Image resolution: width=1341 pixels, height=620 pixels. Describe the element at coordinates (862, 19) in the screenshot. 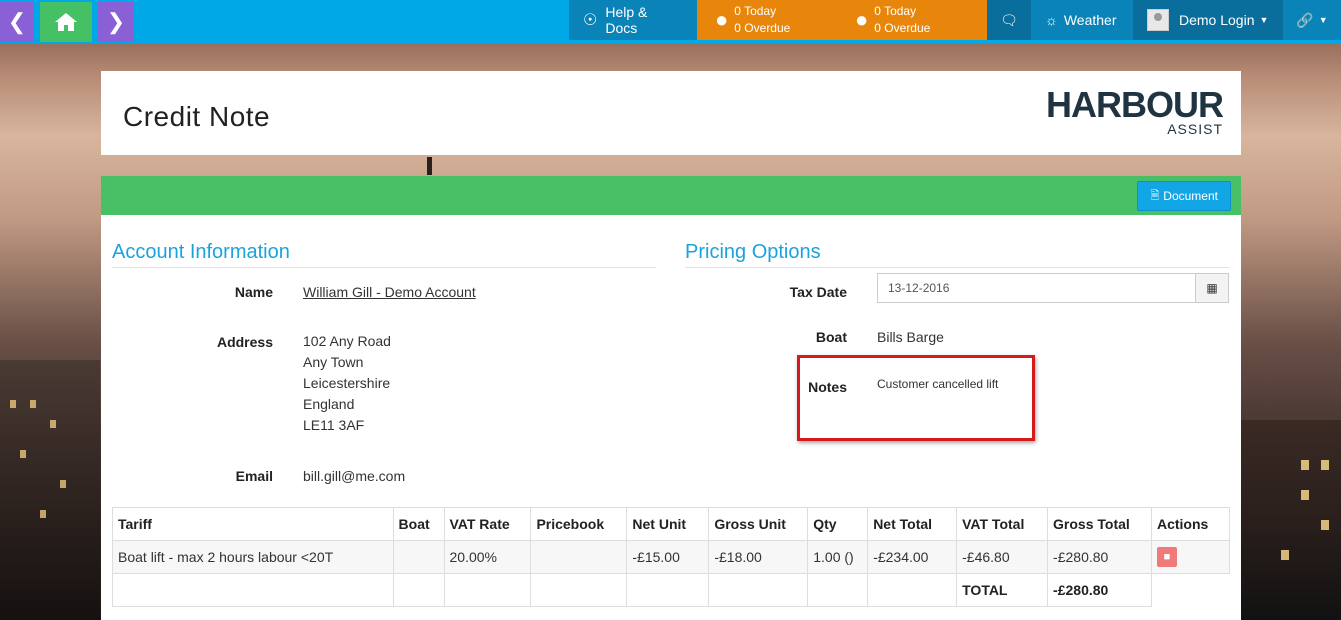

I see `people-icon: ●` at that location.